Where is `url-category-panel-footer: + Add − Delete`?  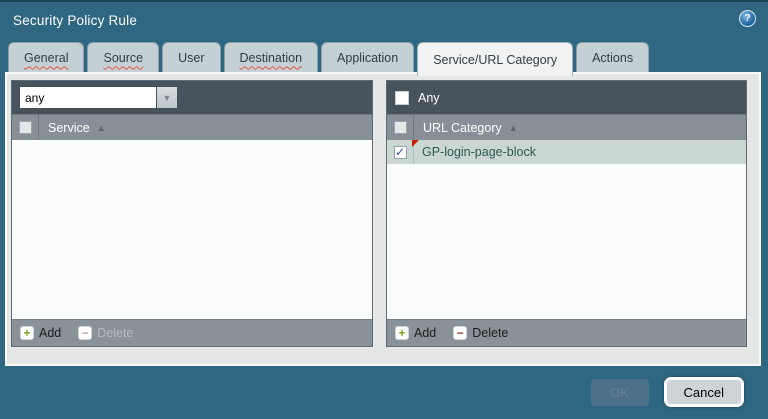 url-category-panel-footer: + Add − Delete is located at coordinates (566, 332).